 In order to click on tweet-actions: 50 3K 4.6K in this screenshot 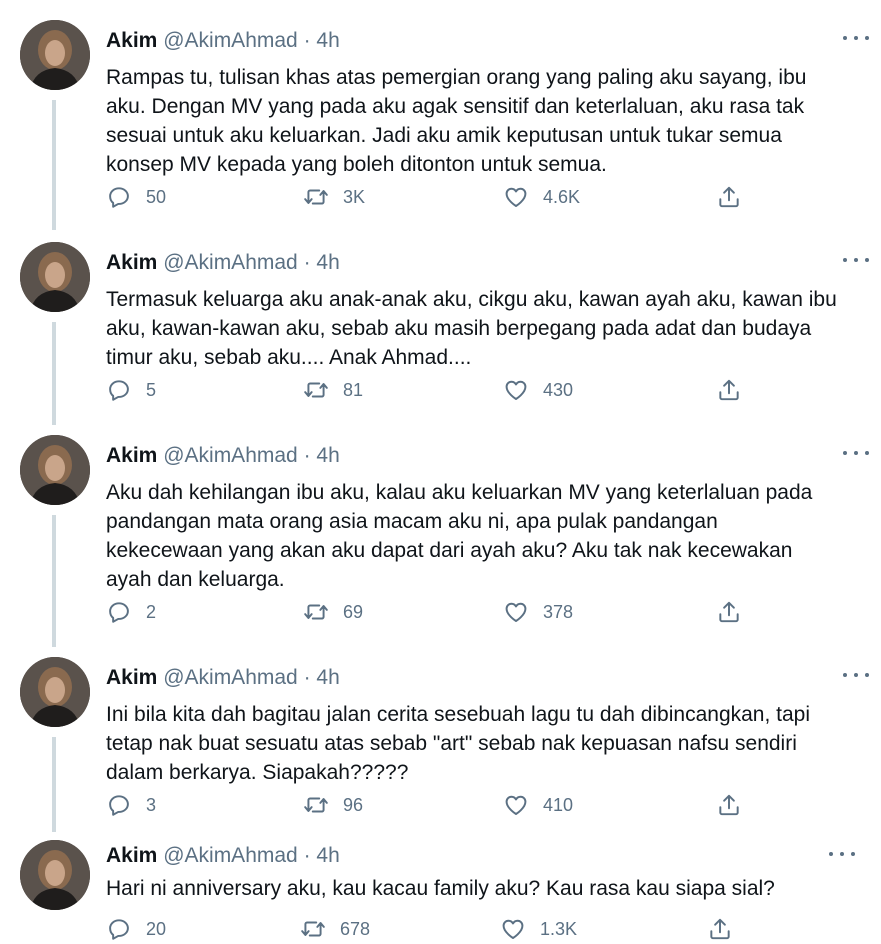, I will do `click(431, 197)`.